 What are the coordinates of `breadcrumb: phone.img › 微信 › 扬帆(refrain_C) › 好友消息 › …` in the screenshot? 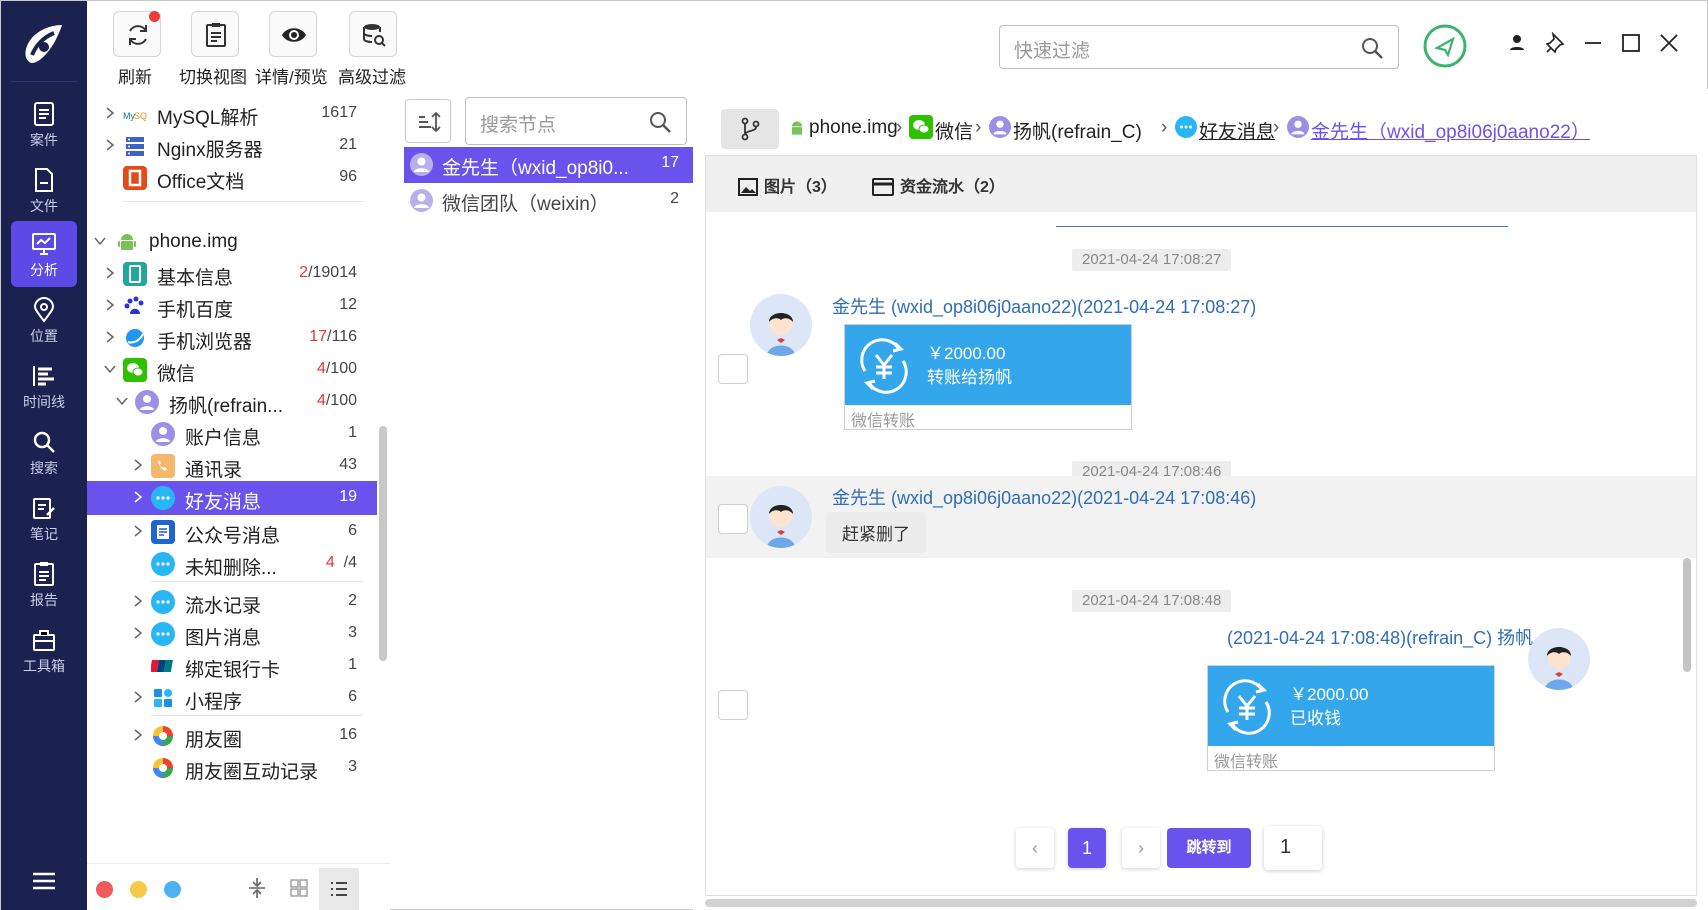 It's located at (1202, 125).